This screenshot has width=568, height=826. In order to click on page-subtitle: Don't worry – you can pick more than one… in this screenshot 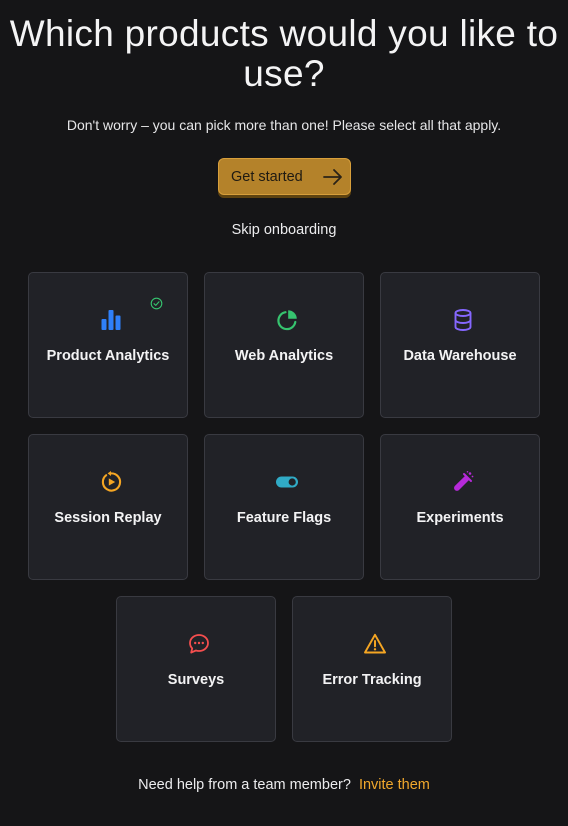, I will do `click(284, 125)`.